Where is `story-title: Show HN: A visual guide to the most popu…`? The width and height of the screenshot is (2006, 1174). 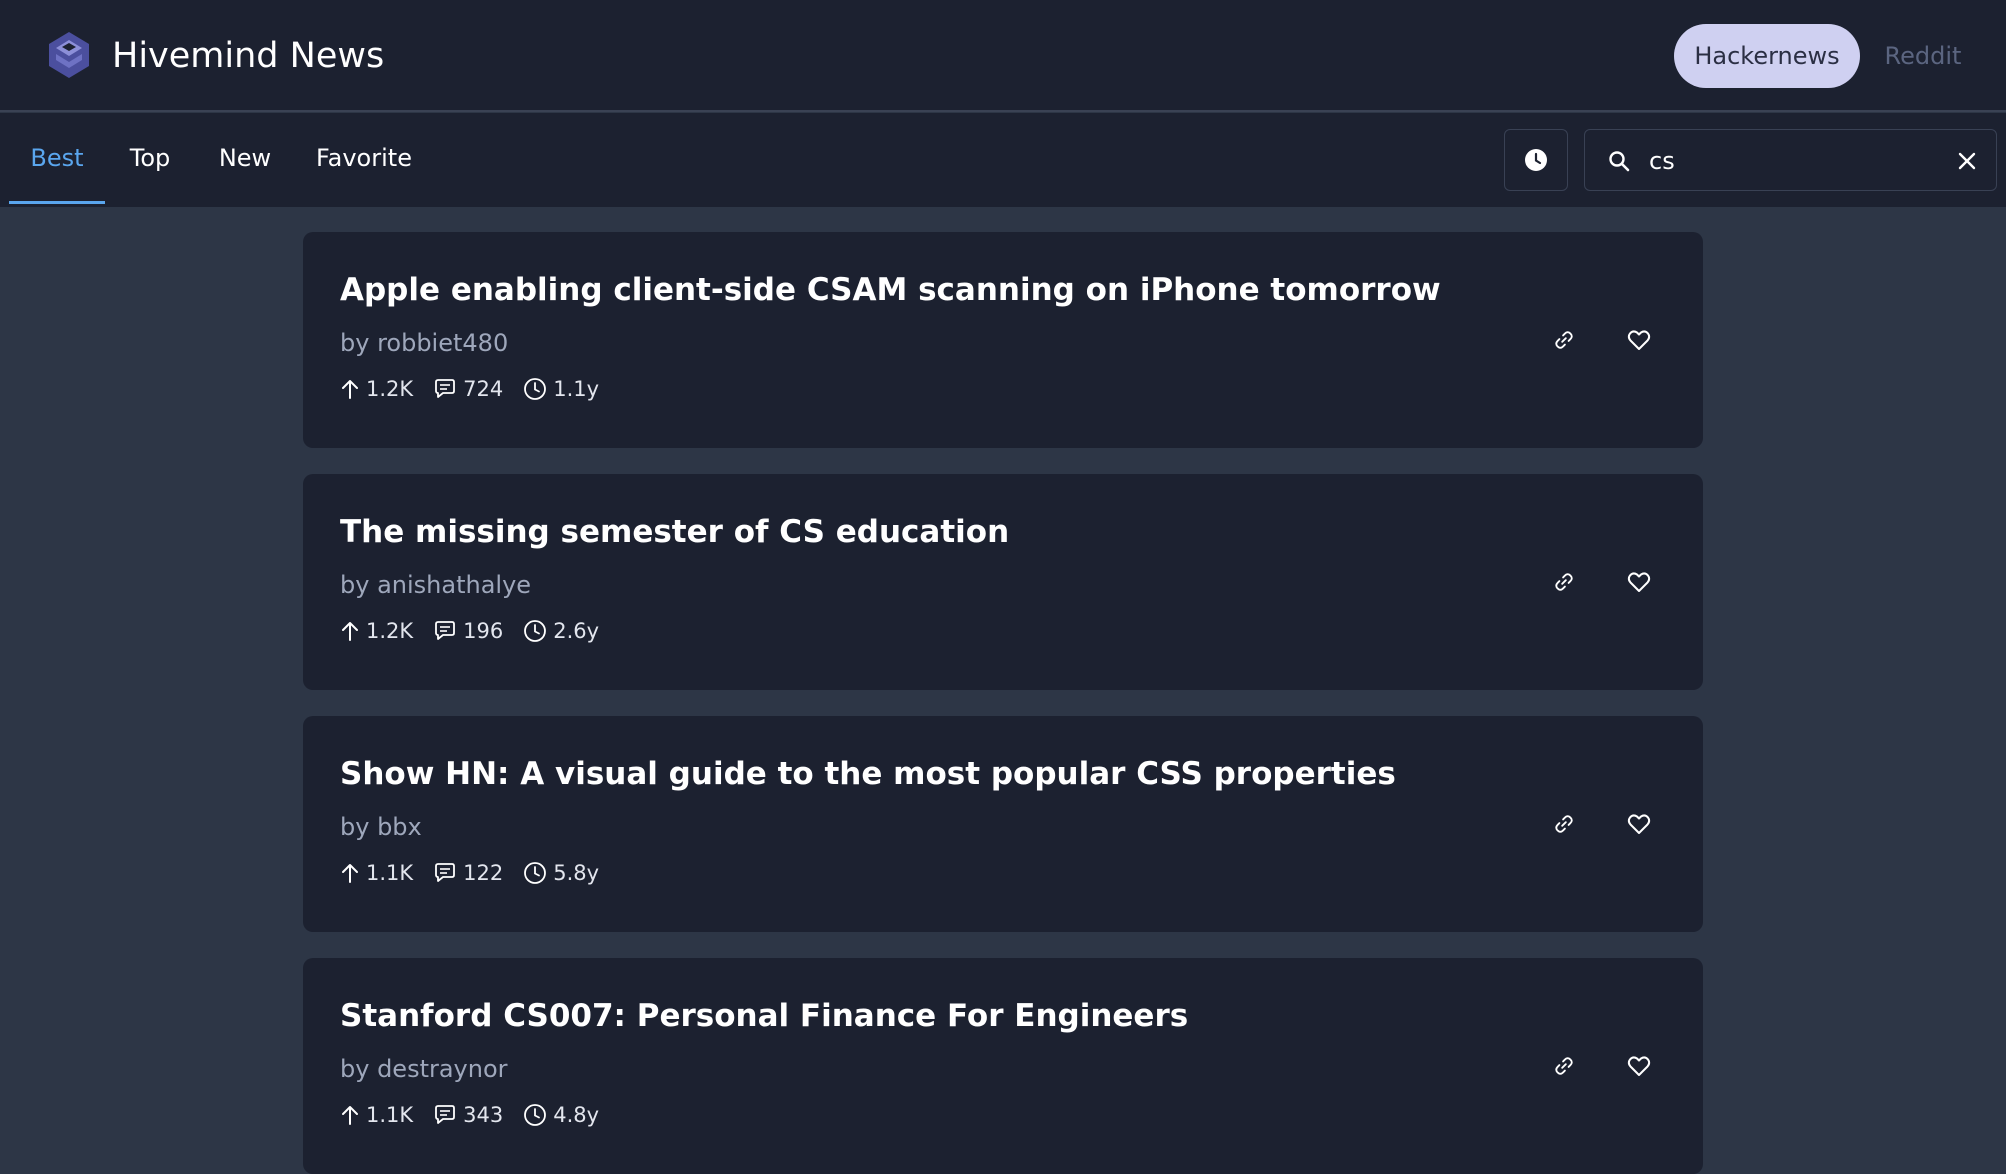
story-title: Show HN: A visual guide to the most popu… is located at coordinates (868, 774).